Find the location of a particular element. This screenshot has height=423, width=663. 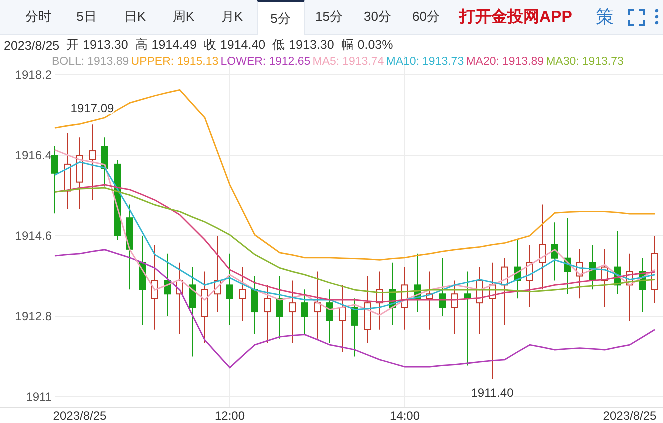

period-tab: 分时 is located at coordinates (38, 17).